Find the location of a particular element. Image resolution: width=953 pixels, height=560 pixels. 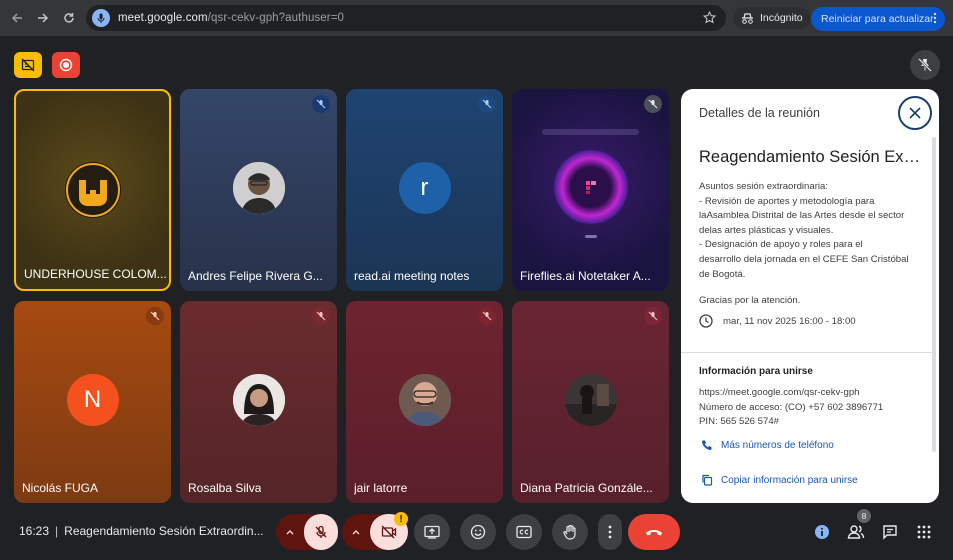

bookmark-star-icon is located at coordinates (709, 19).